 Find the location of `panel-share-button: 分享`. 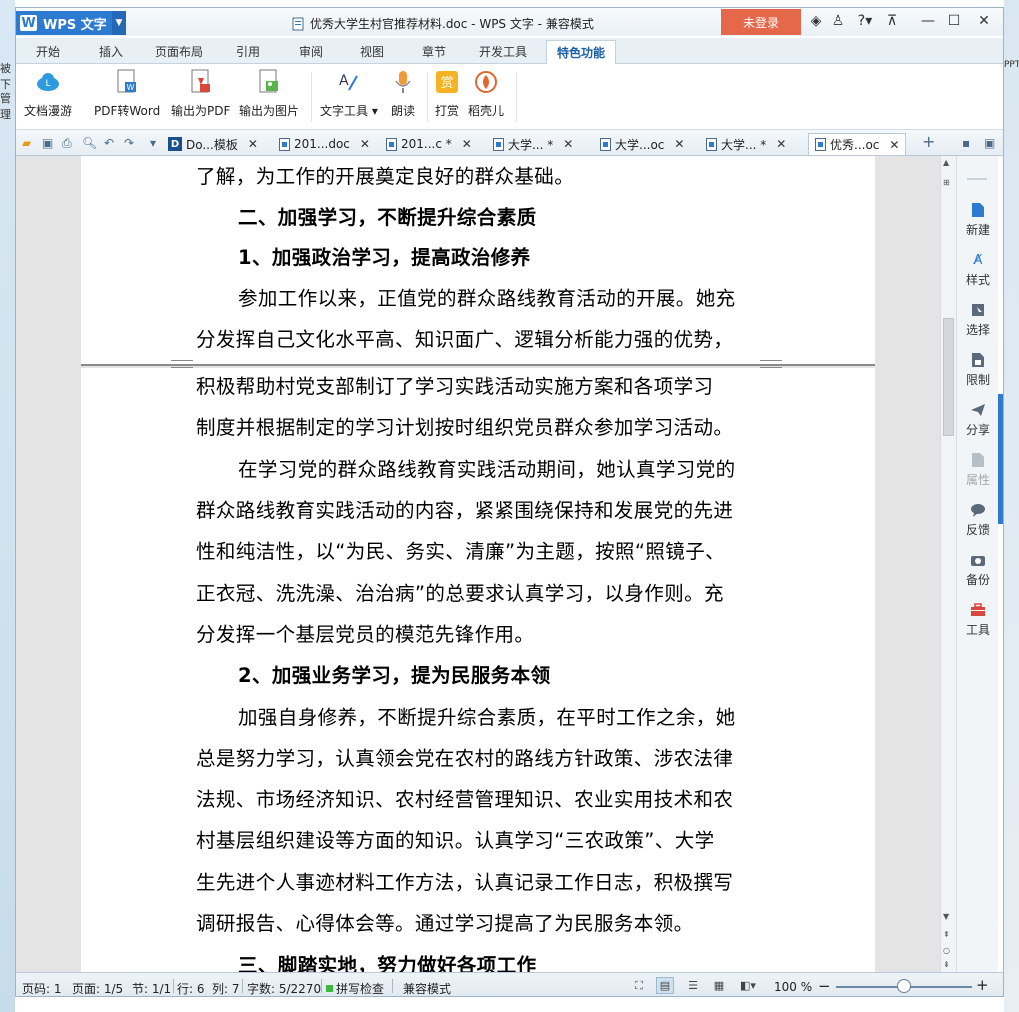

panel-share-button: 分享 is located at coordinates (978, 420).